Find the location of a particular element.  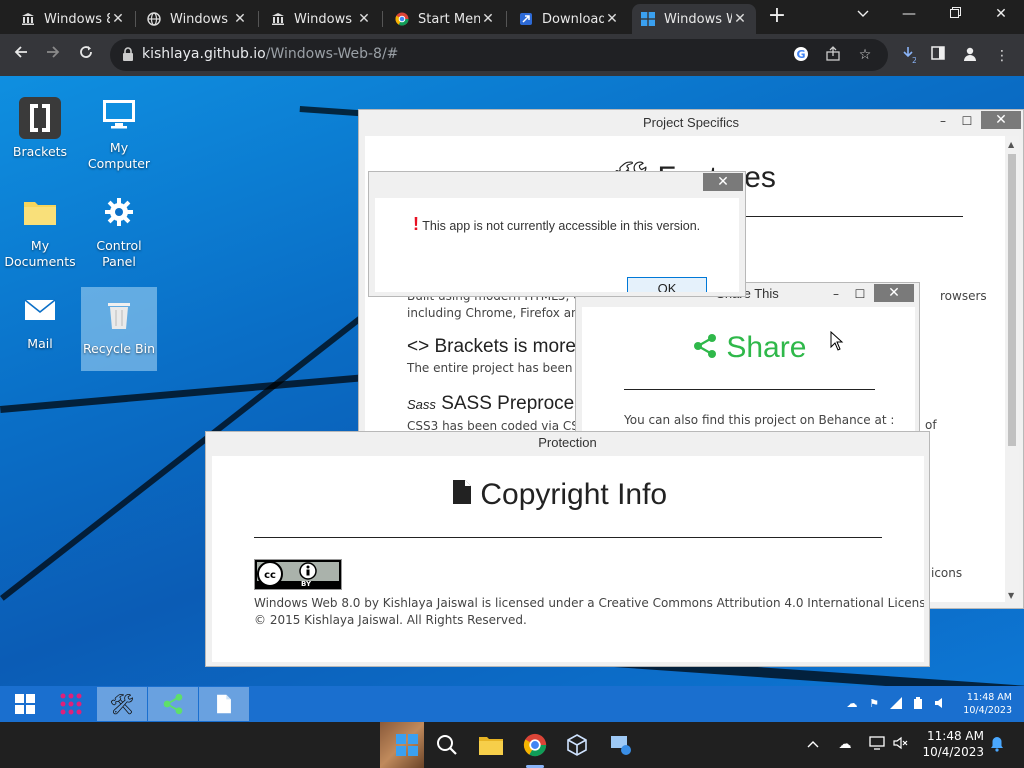

w11-clock: 11:48 AM 10/4/2023 is located at coordinates (953, 744).